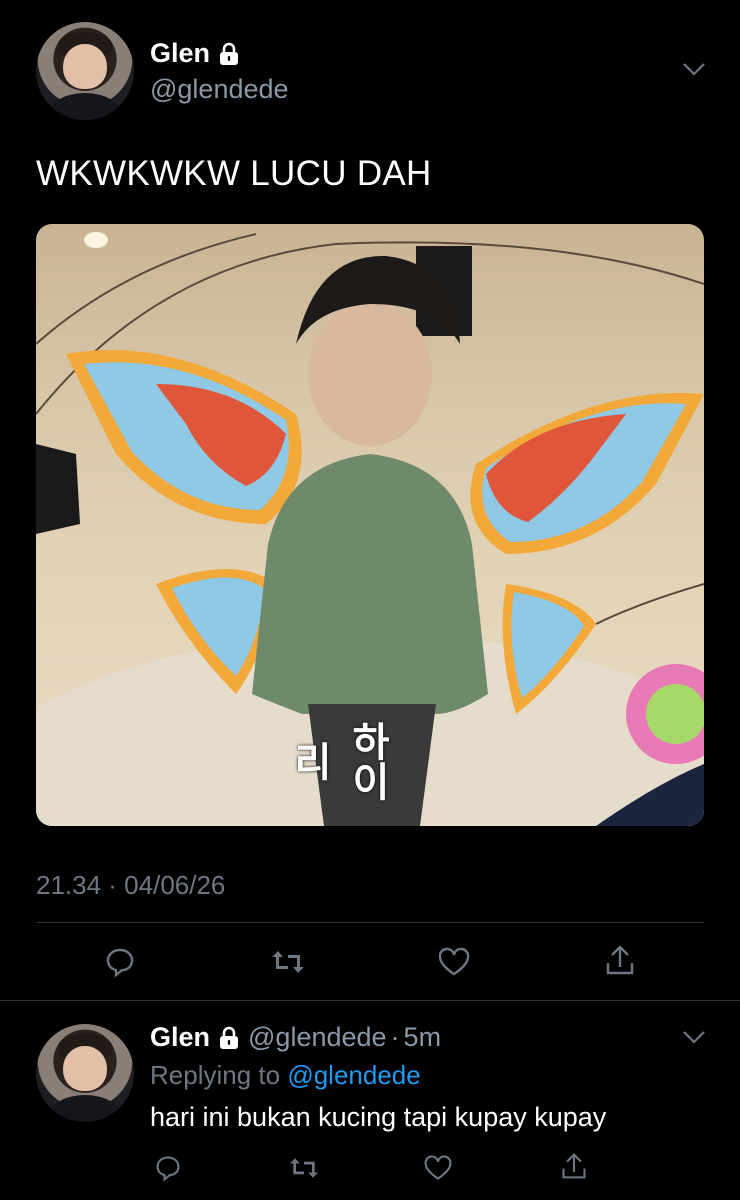 This screenshot has height=1200, width=740. I want to click on reply-author-name: Glen, so click(180, 1037).